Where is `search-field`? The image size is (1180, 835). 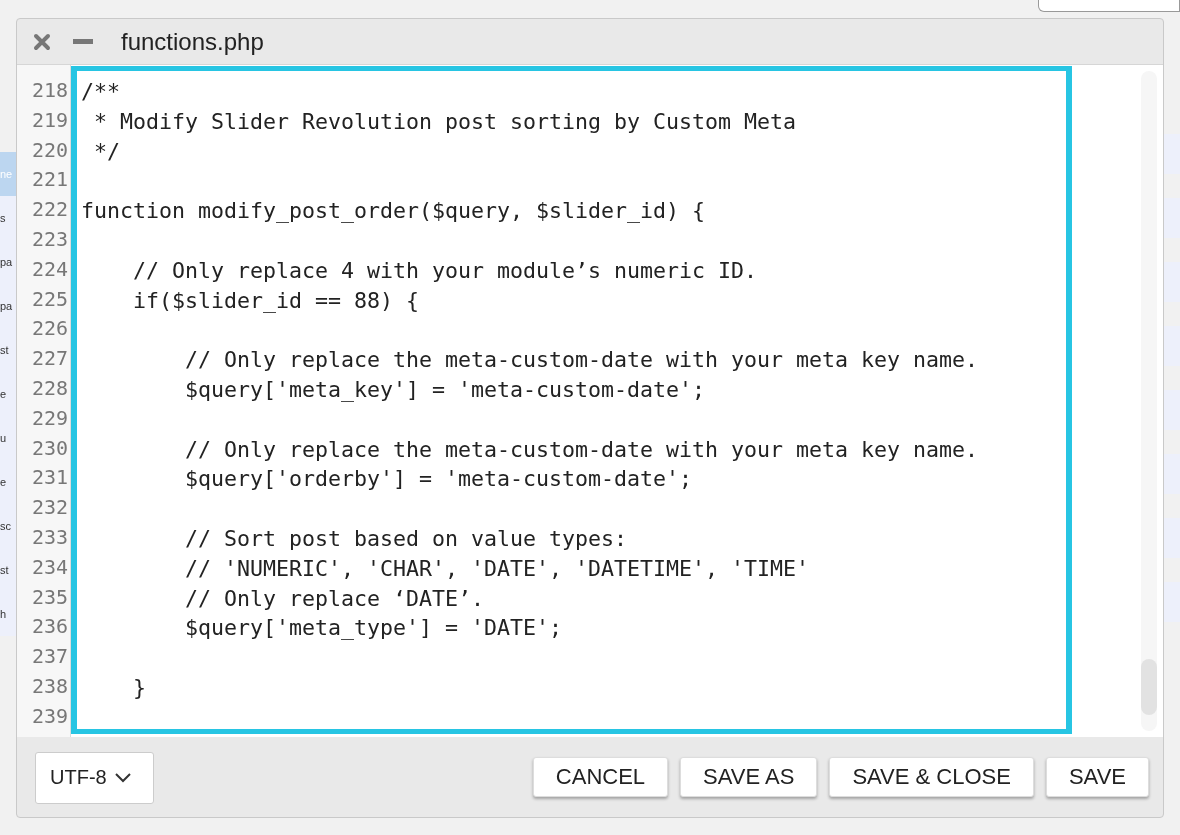
search-field is located at coordinates (1109, 6).